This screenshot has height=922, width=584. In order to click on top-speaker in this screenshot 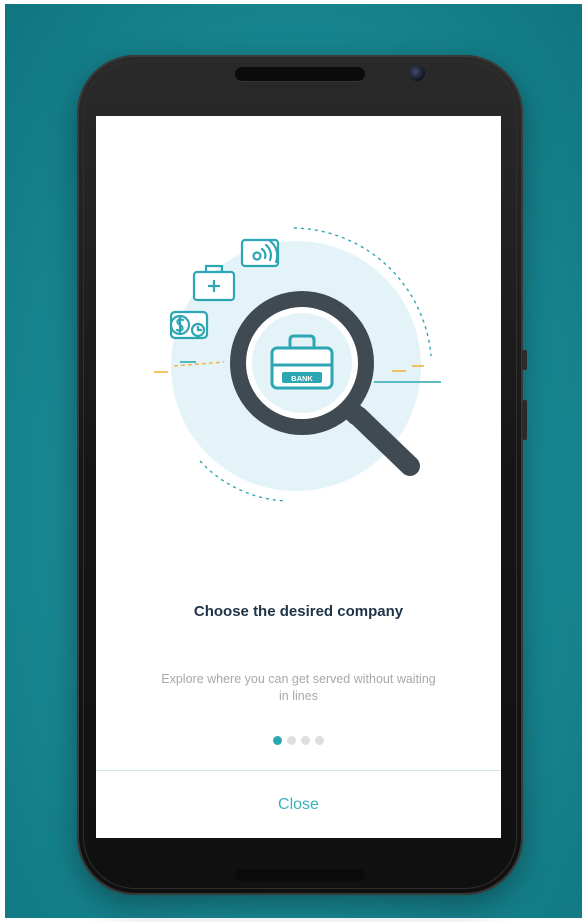, I will do `click(300, 74)`.